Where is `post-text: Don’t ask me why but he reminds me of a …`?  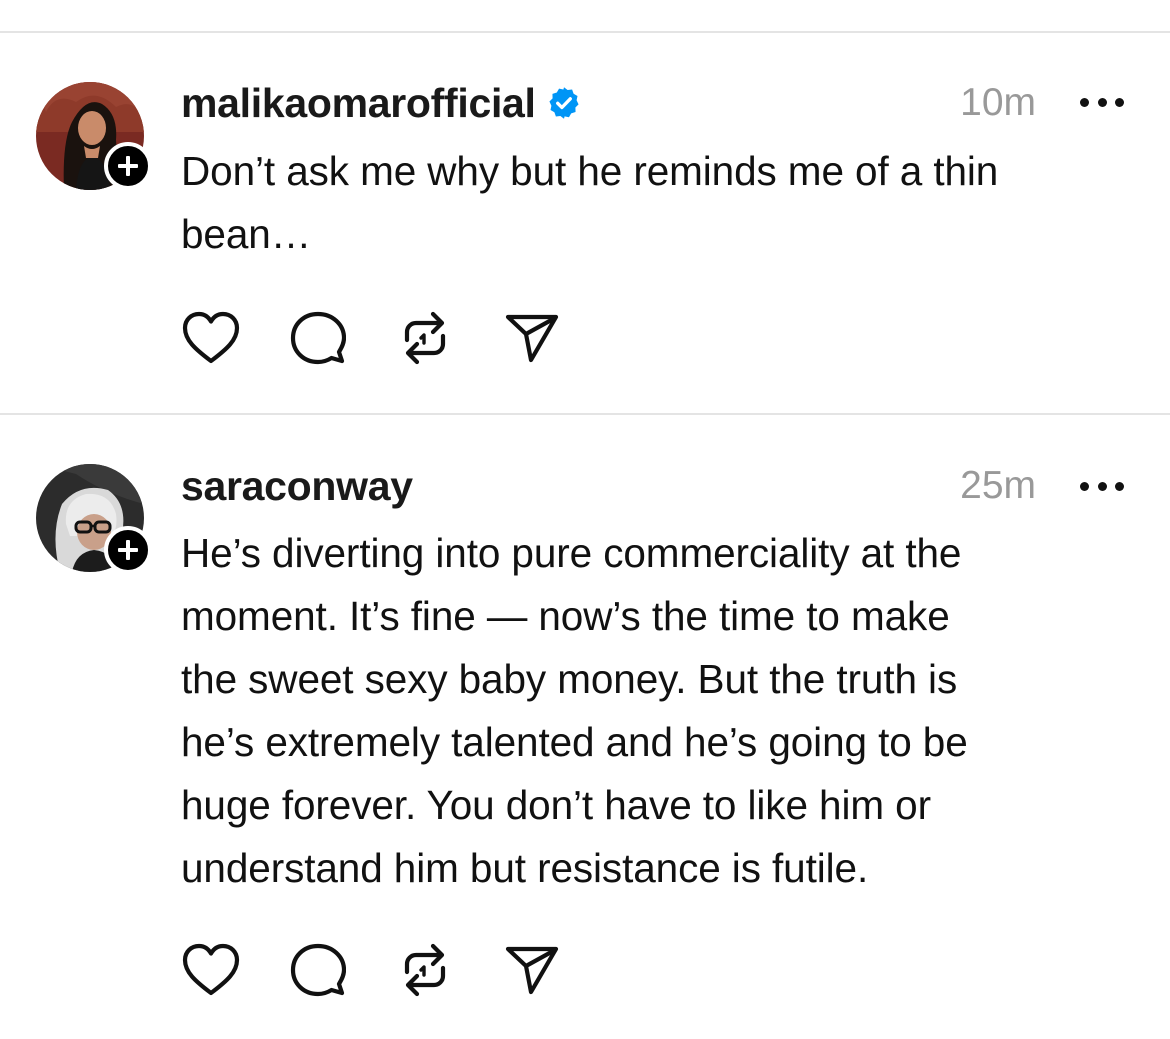
post-text: Don’t ask me why but he reminds me of a … is located at coordinates (590, 202).